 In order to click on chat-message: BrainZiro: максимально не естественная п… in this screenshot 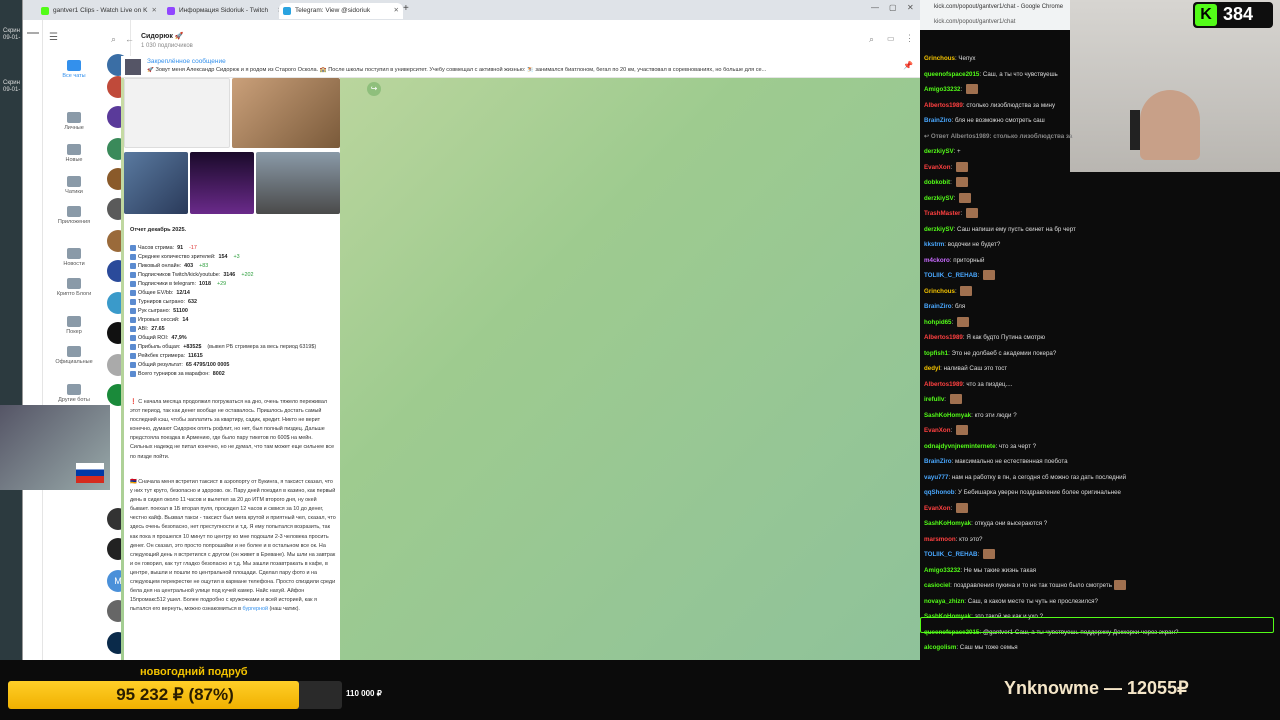, I will do `click(996, 462)`.